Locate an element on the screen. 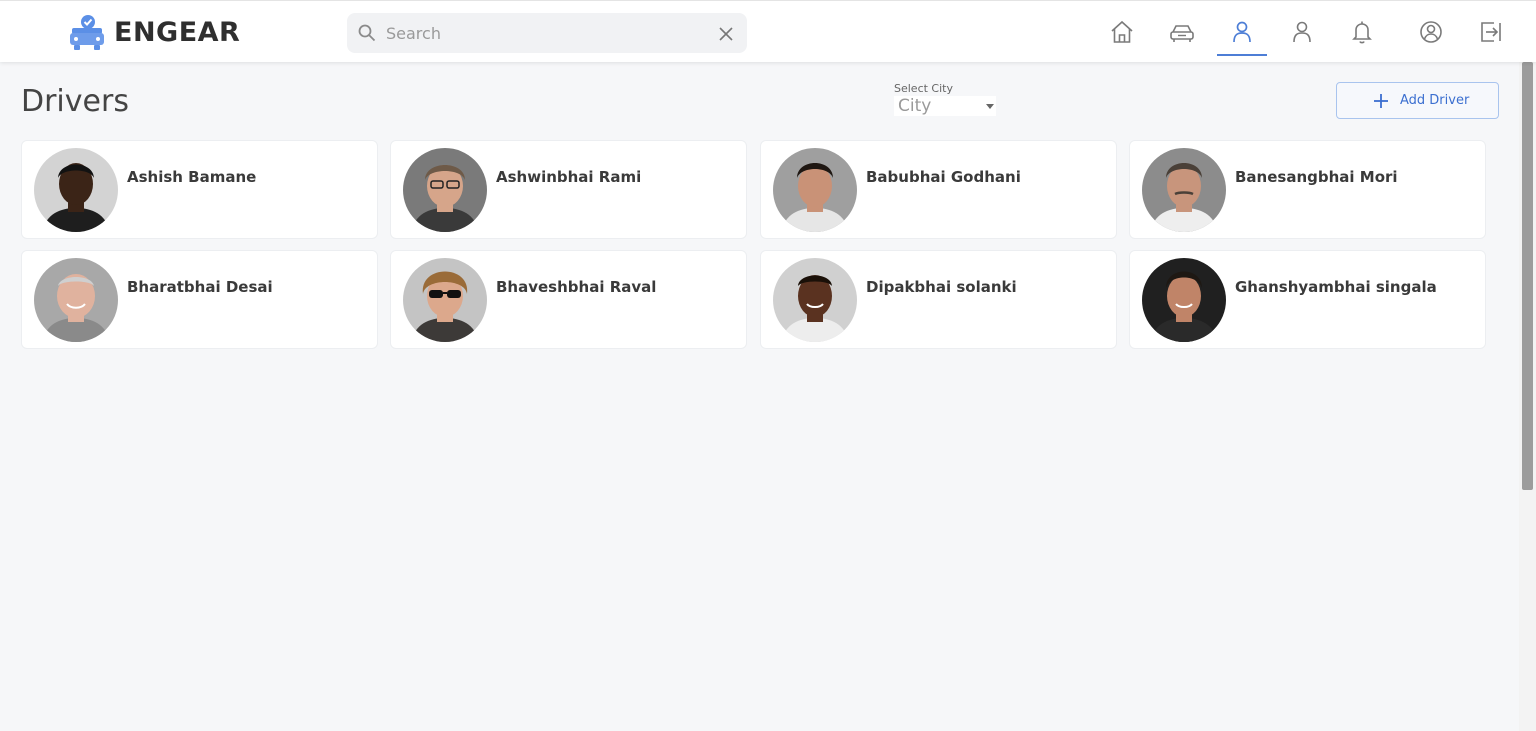 The width and height of the screenshot is (1536, 731). add-driver-button: Add Driver is located at coordinates (1417, 100).